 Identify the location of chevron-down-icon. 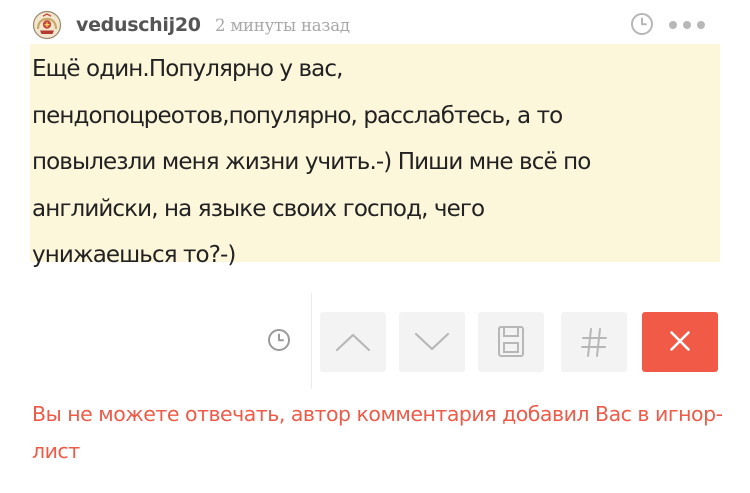
(432, 341).